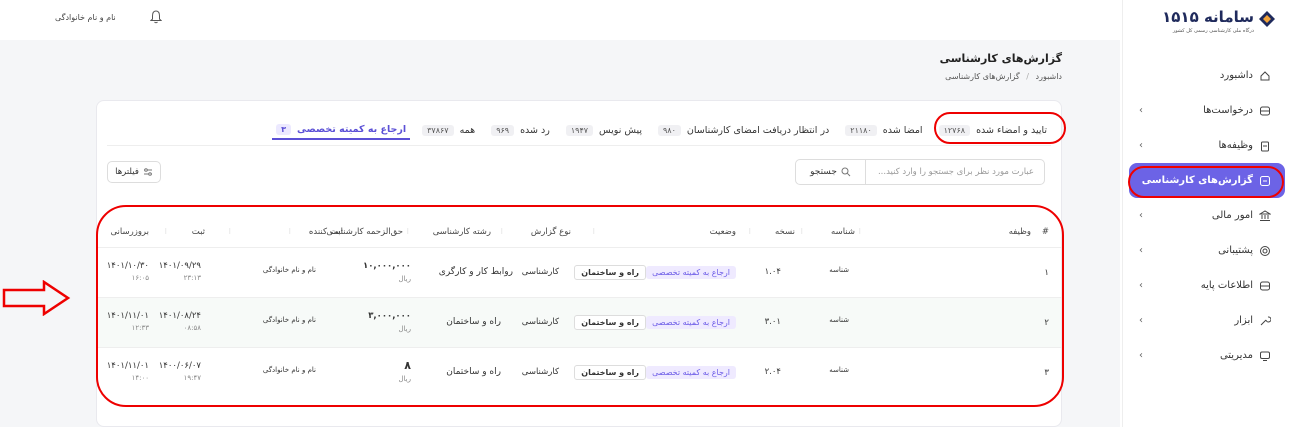 The width and height of the screenshot is (1290, 427). What do you see at coordinates (758, 130) in the screenshot?
I see `tab-label: در انتظار دریافت امضای کارشناسان` at bounding box center [758, 130].